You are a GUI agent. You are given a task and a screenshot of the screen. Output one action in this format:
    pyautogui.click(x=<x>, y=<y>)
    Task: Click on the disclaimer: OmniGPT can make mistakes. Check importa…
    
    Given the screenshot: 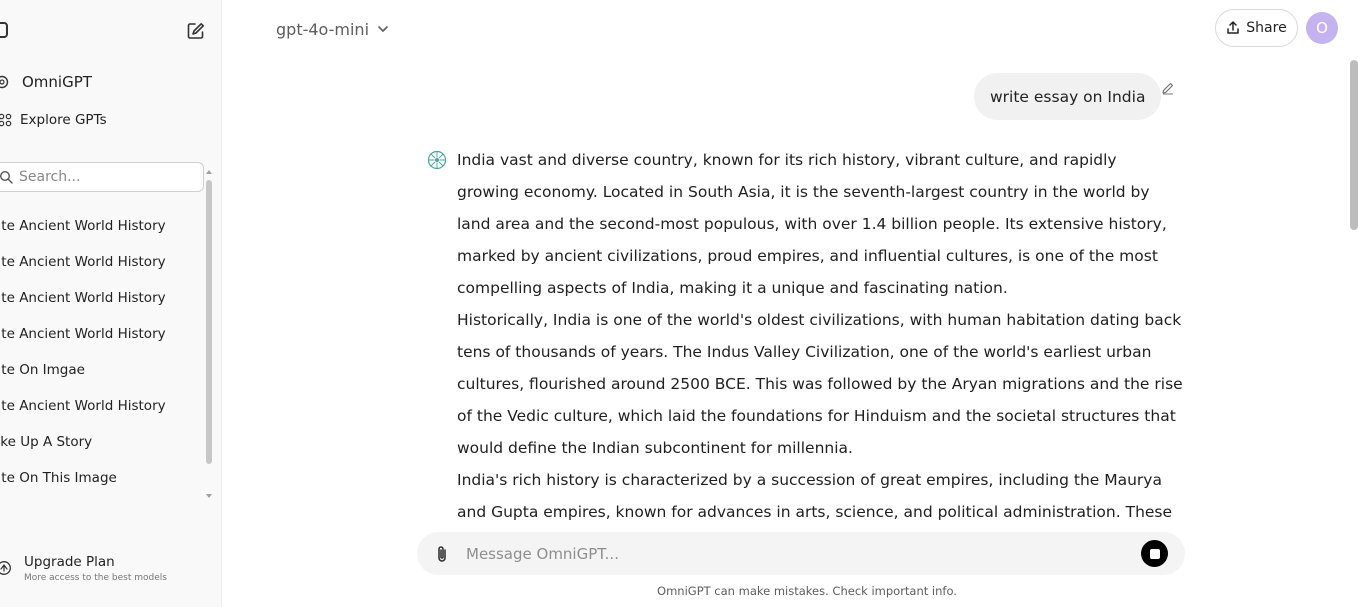 What is the action you would take?
    pyautogui.click(x=807, y=591)
    